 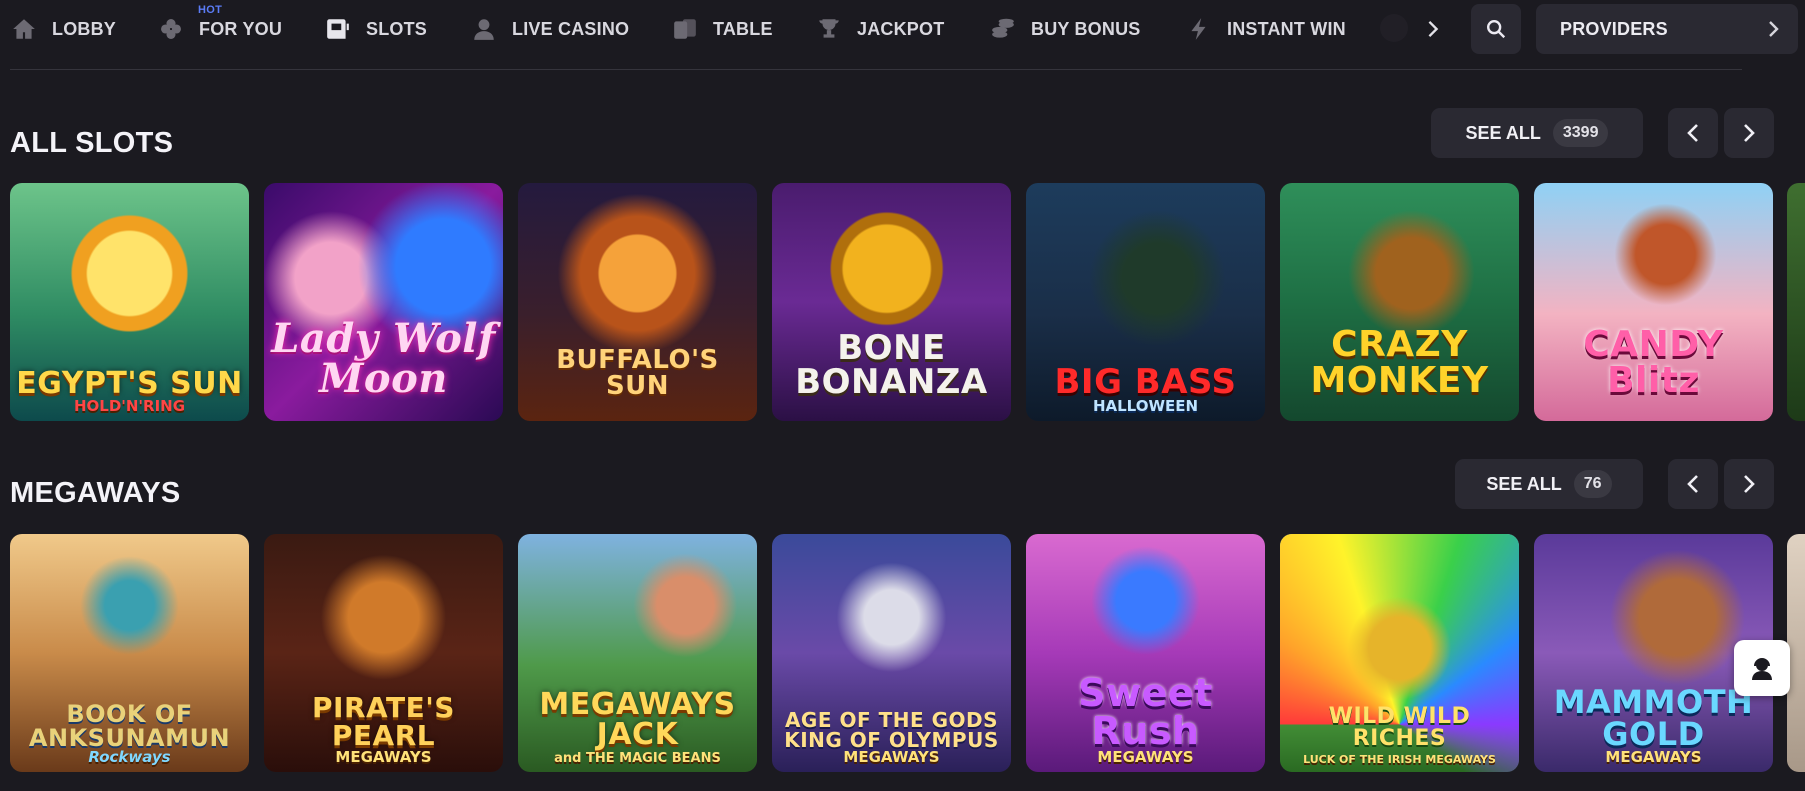 I want to click on nav-item-label: LIVE CASINO, so click(x=571, y=28).